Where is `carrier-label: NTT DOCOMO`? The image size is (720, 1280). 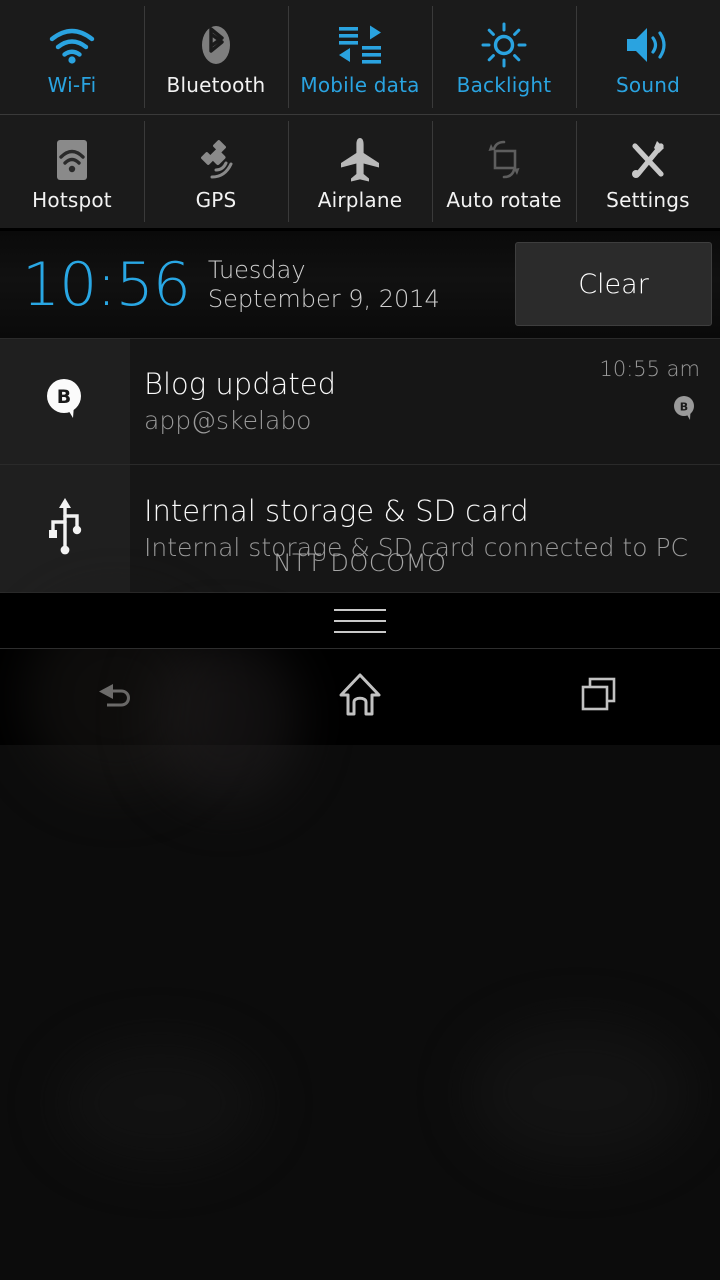
carrier-label: NTT DOCOMO is located at coordinates (360, 563).